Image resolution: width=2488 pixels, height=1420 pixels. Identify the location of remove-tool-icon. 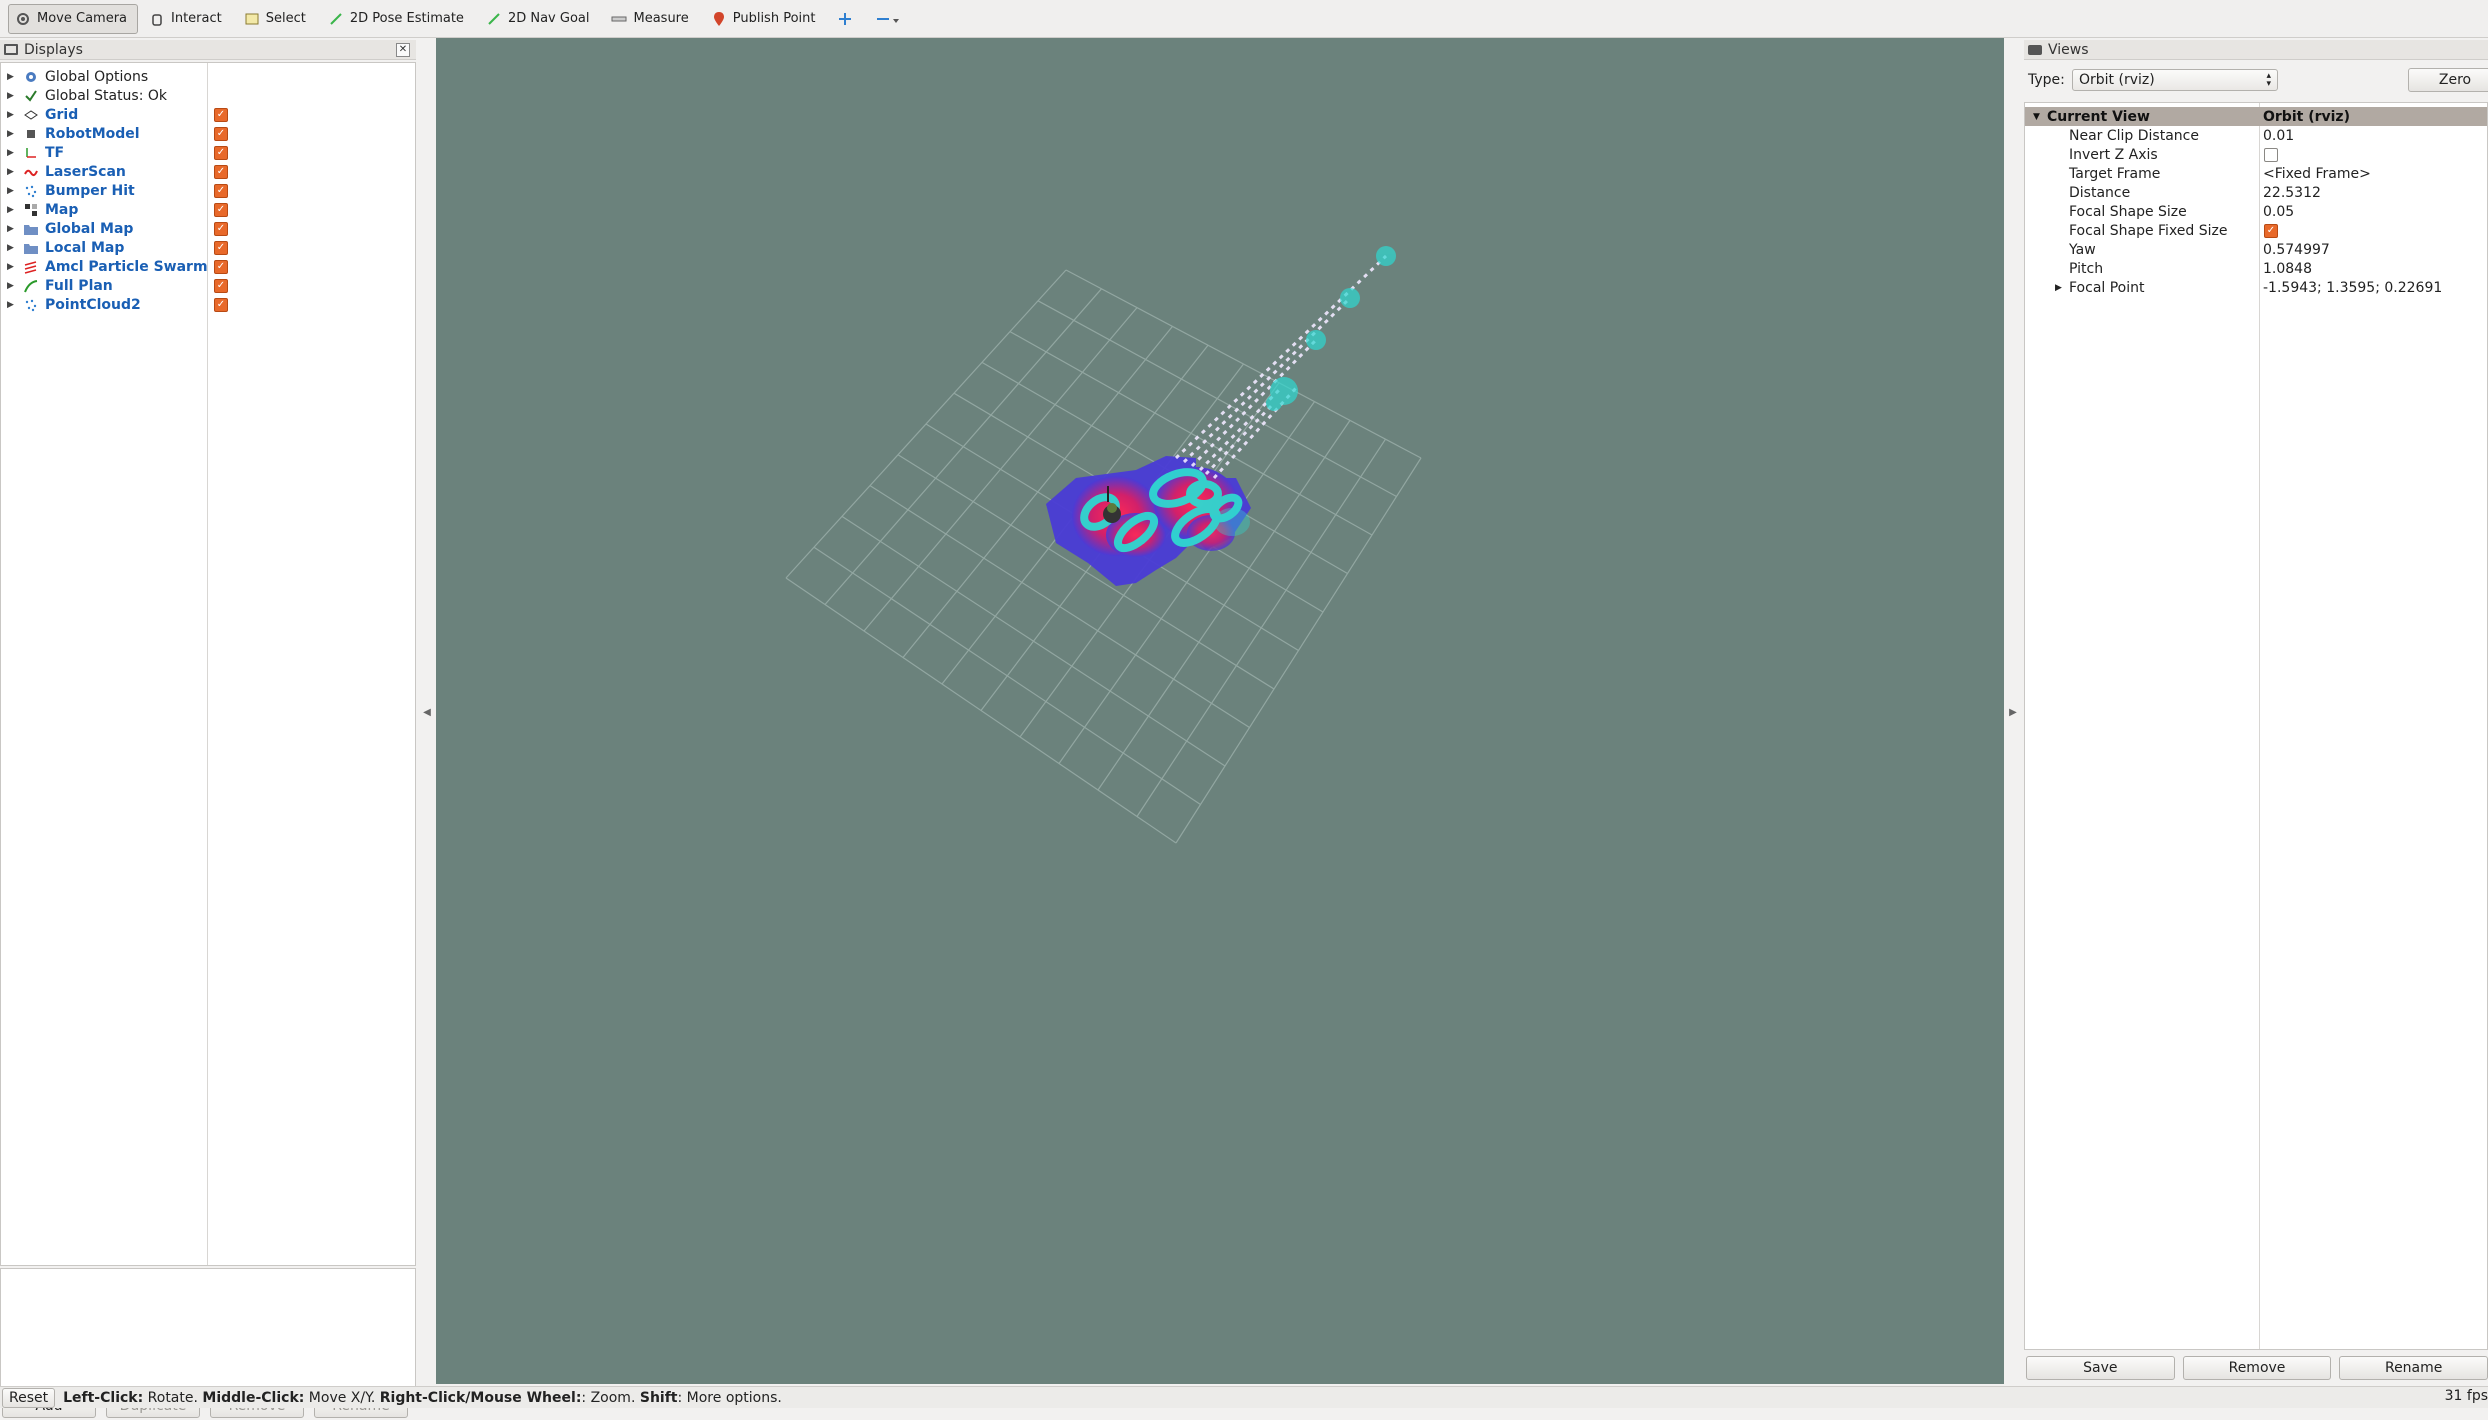
(890, 19).